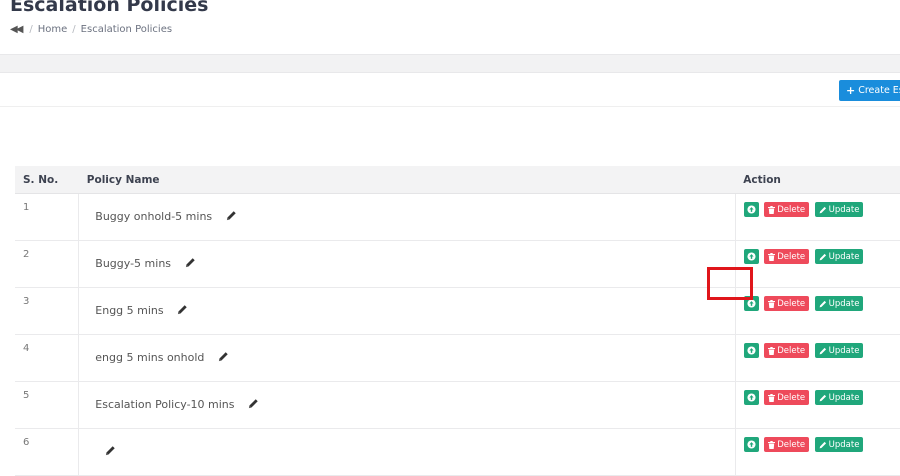 The image size is (900, 476). I want to click on table-row: 3 Engg 5 mins Delete Update, so click(457, 311).